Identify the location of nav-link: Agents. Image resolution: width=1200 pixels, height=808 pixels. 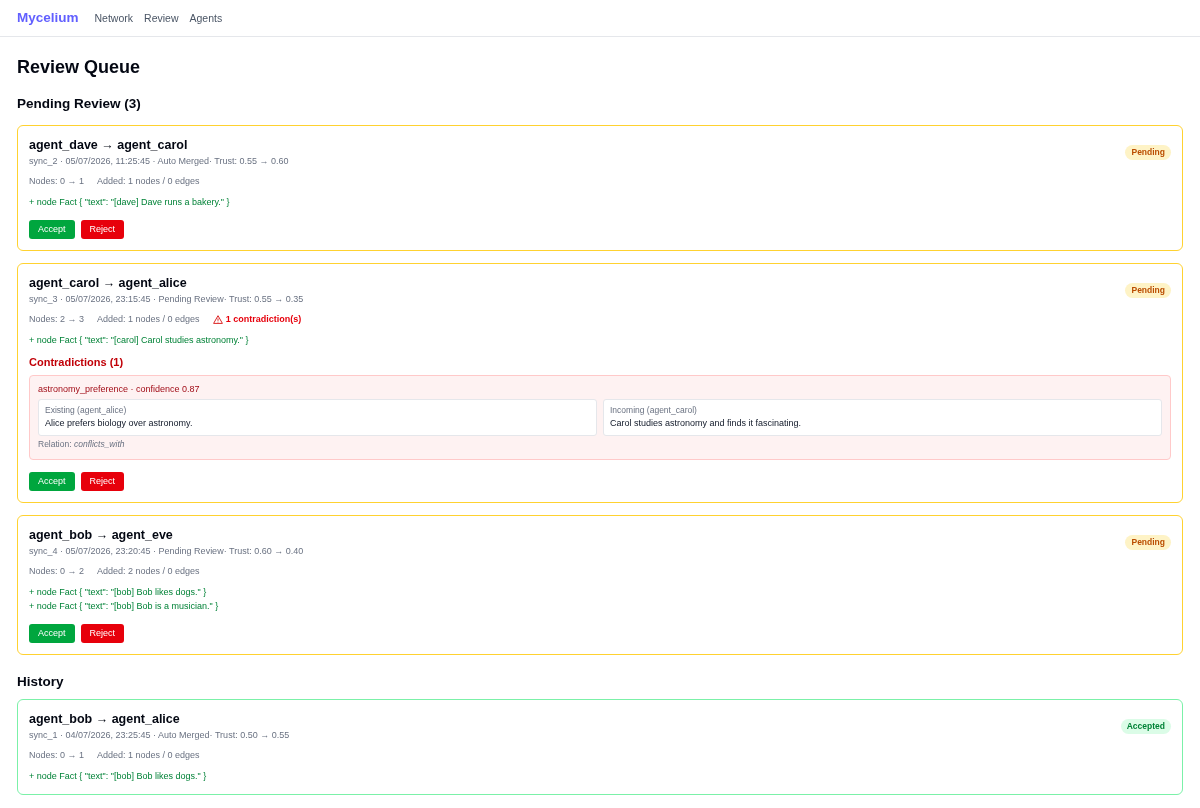
(206, 18).